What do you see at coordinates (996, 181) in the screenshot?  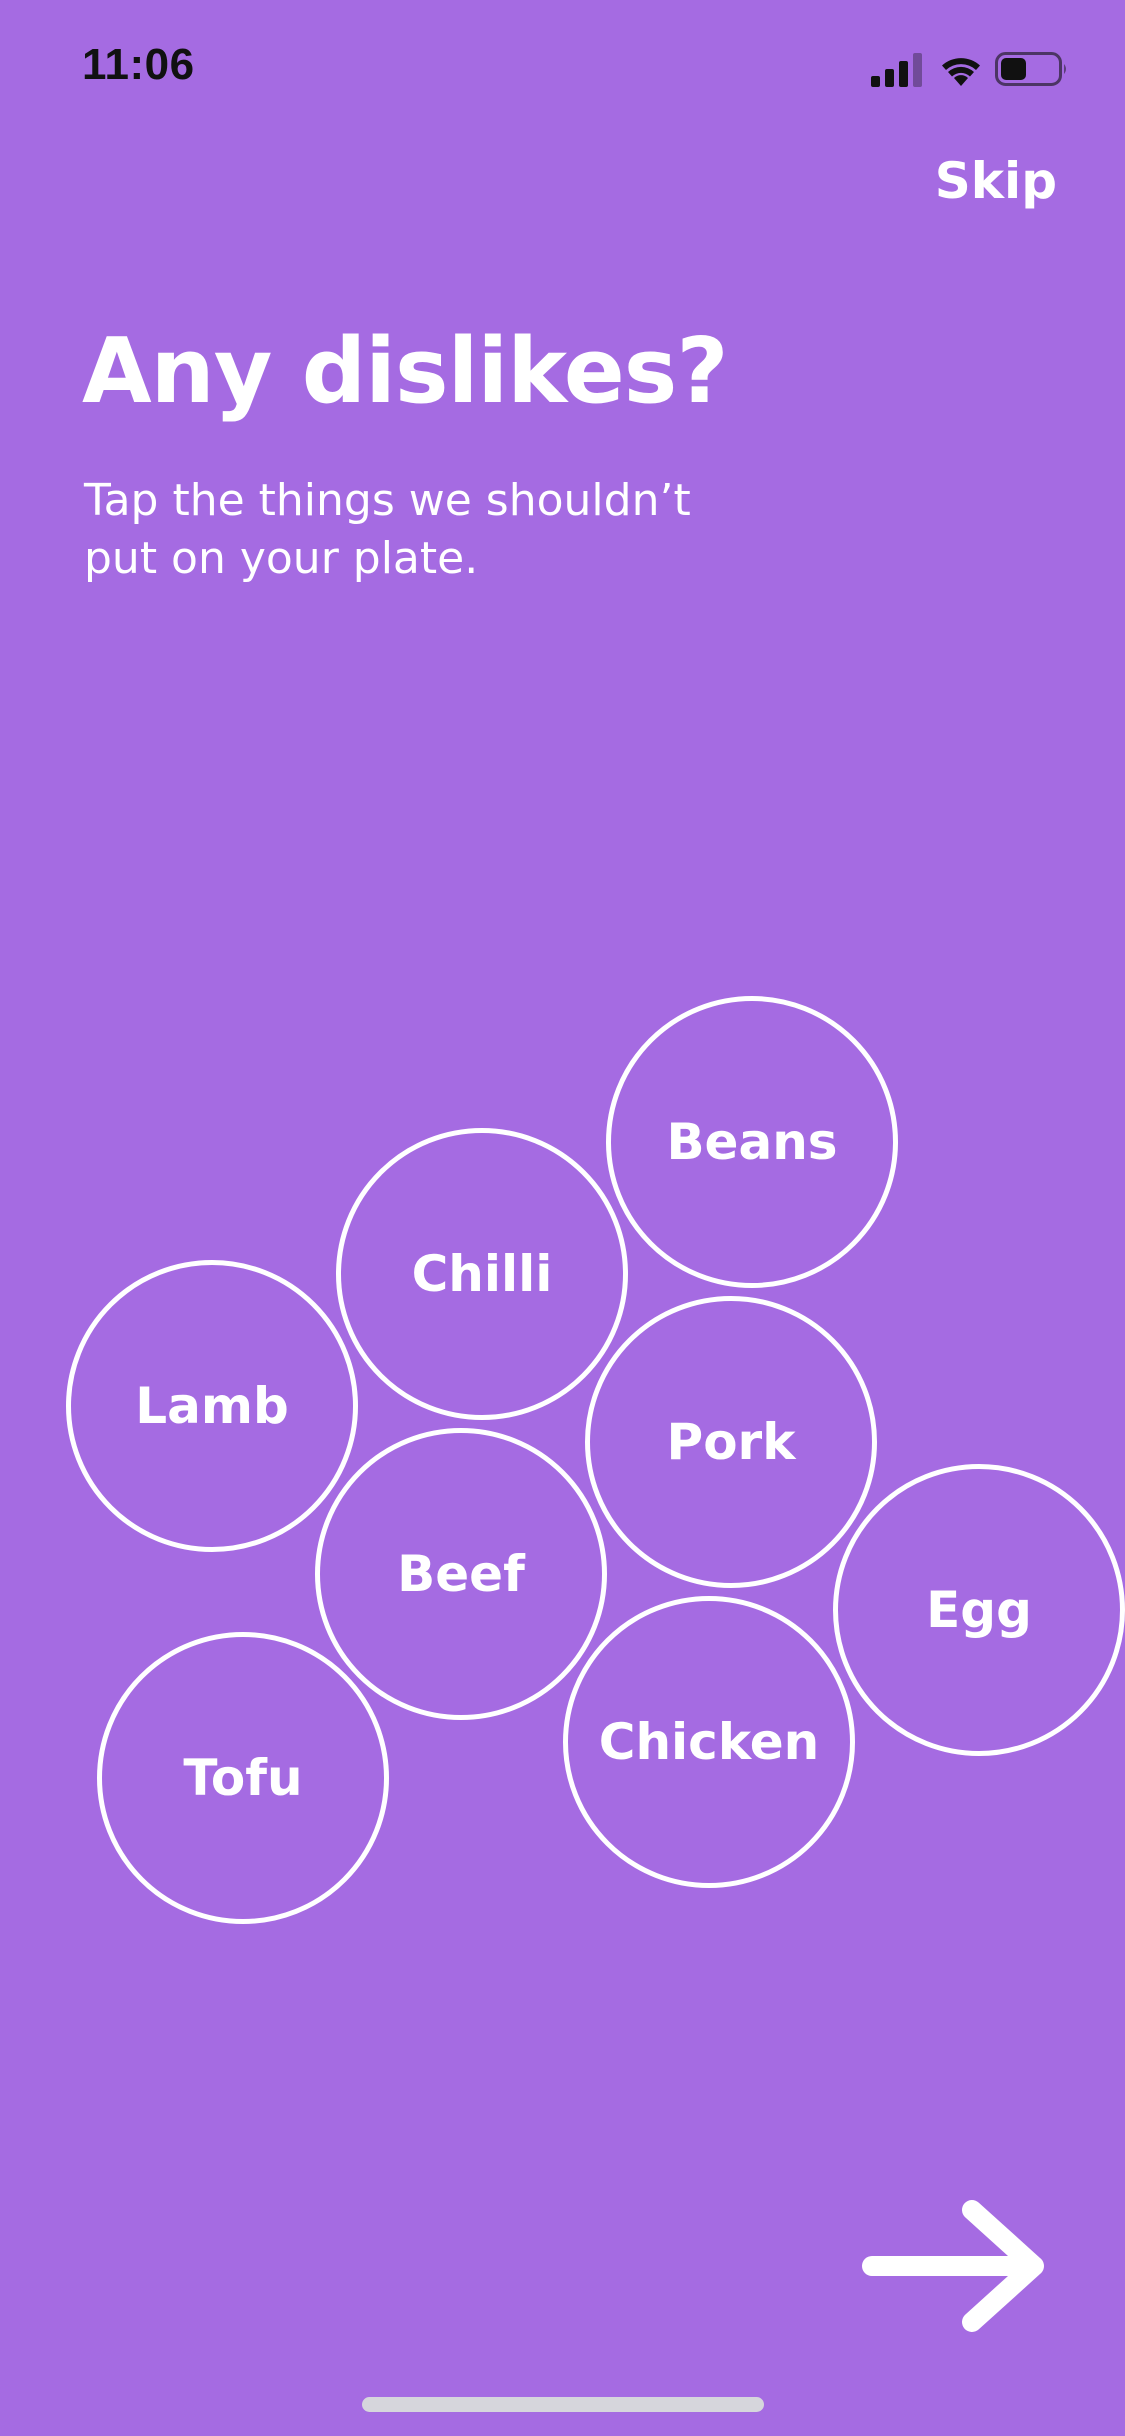 I see `skip-button: Skip` at bounding box center [996, 181].